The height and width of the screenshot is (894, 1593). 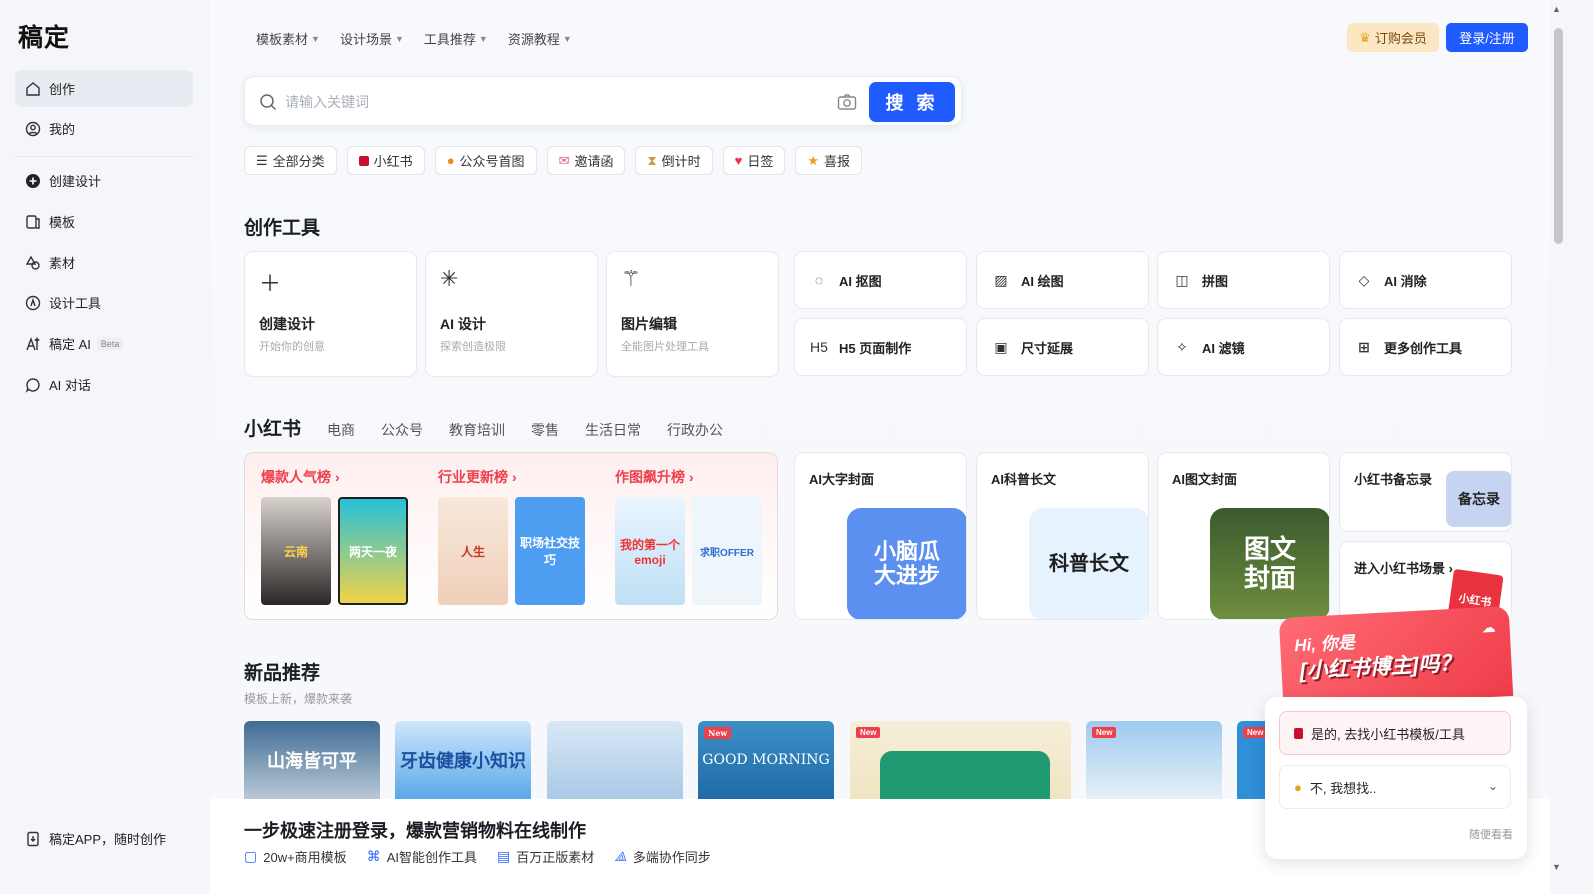 What do you see at coordinates (819, 347) in the screenshot?
I see `h5-icon: H5` at bounding box center [819, 347].